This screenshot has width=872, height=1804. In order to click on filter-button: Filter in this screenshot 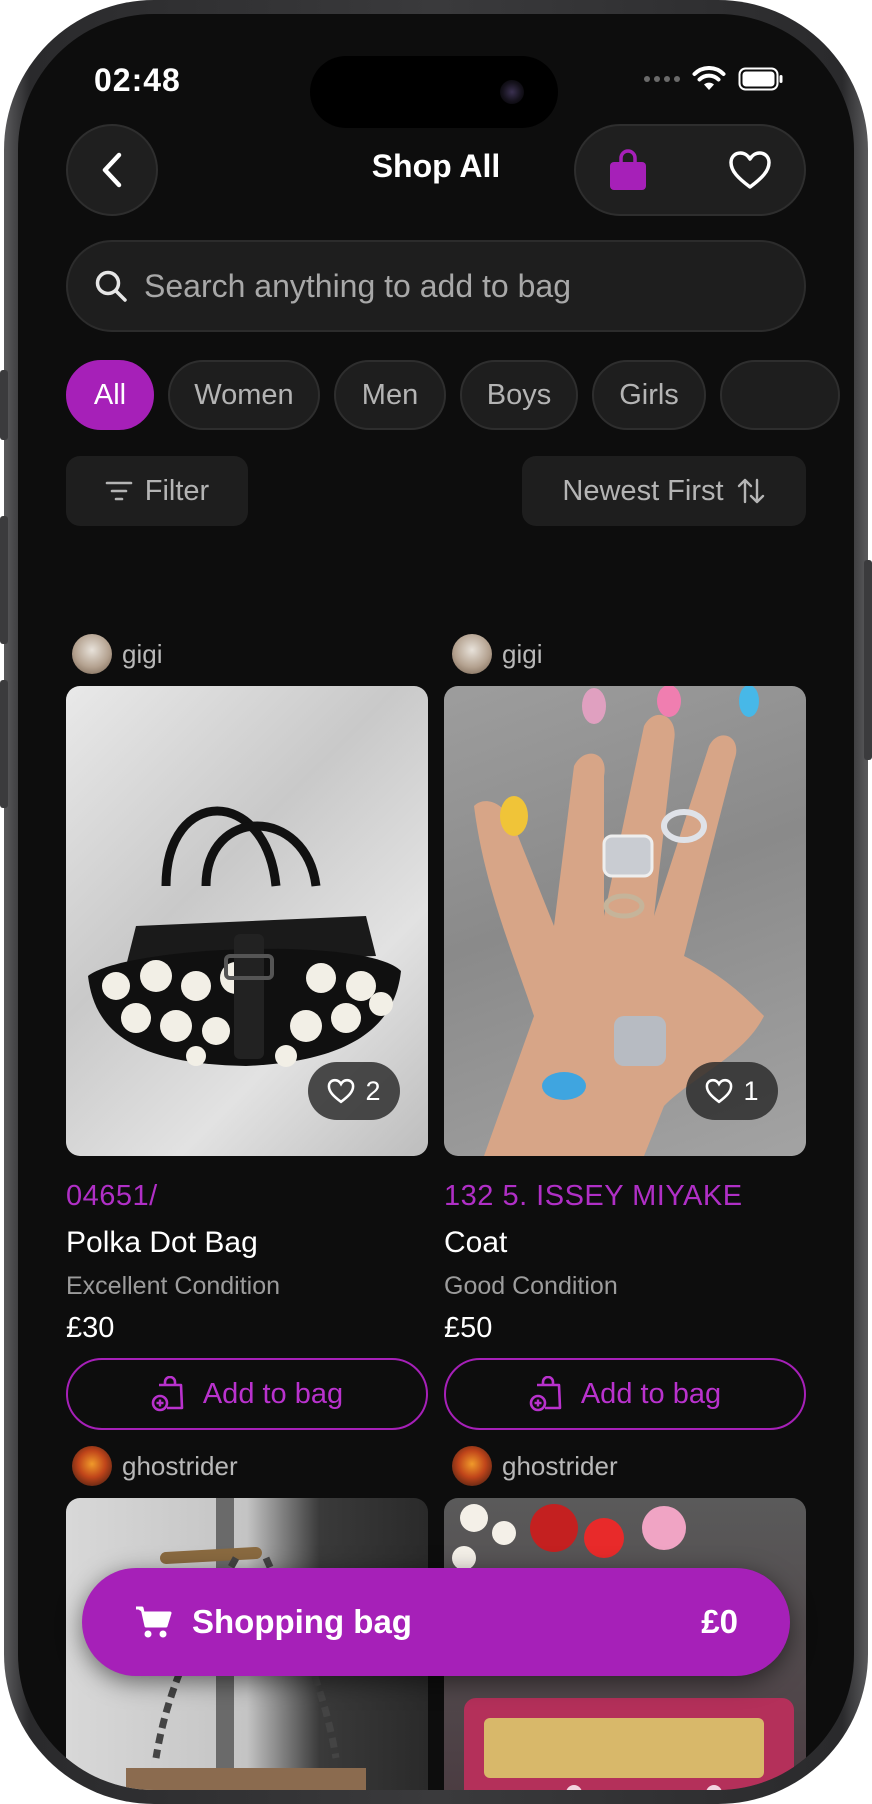, I will do `click(157, 491)`.